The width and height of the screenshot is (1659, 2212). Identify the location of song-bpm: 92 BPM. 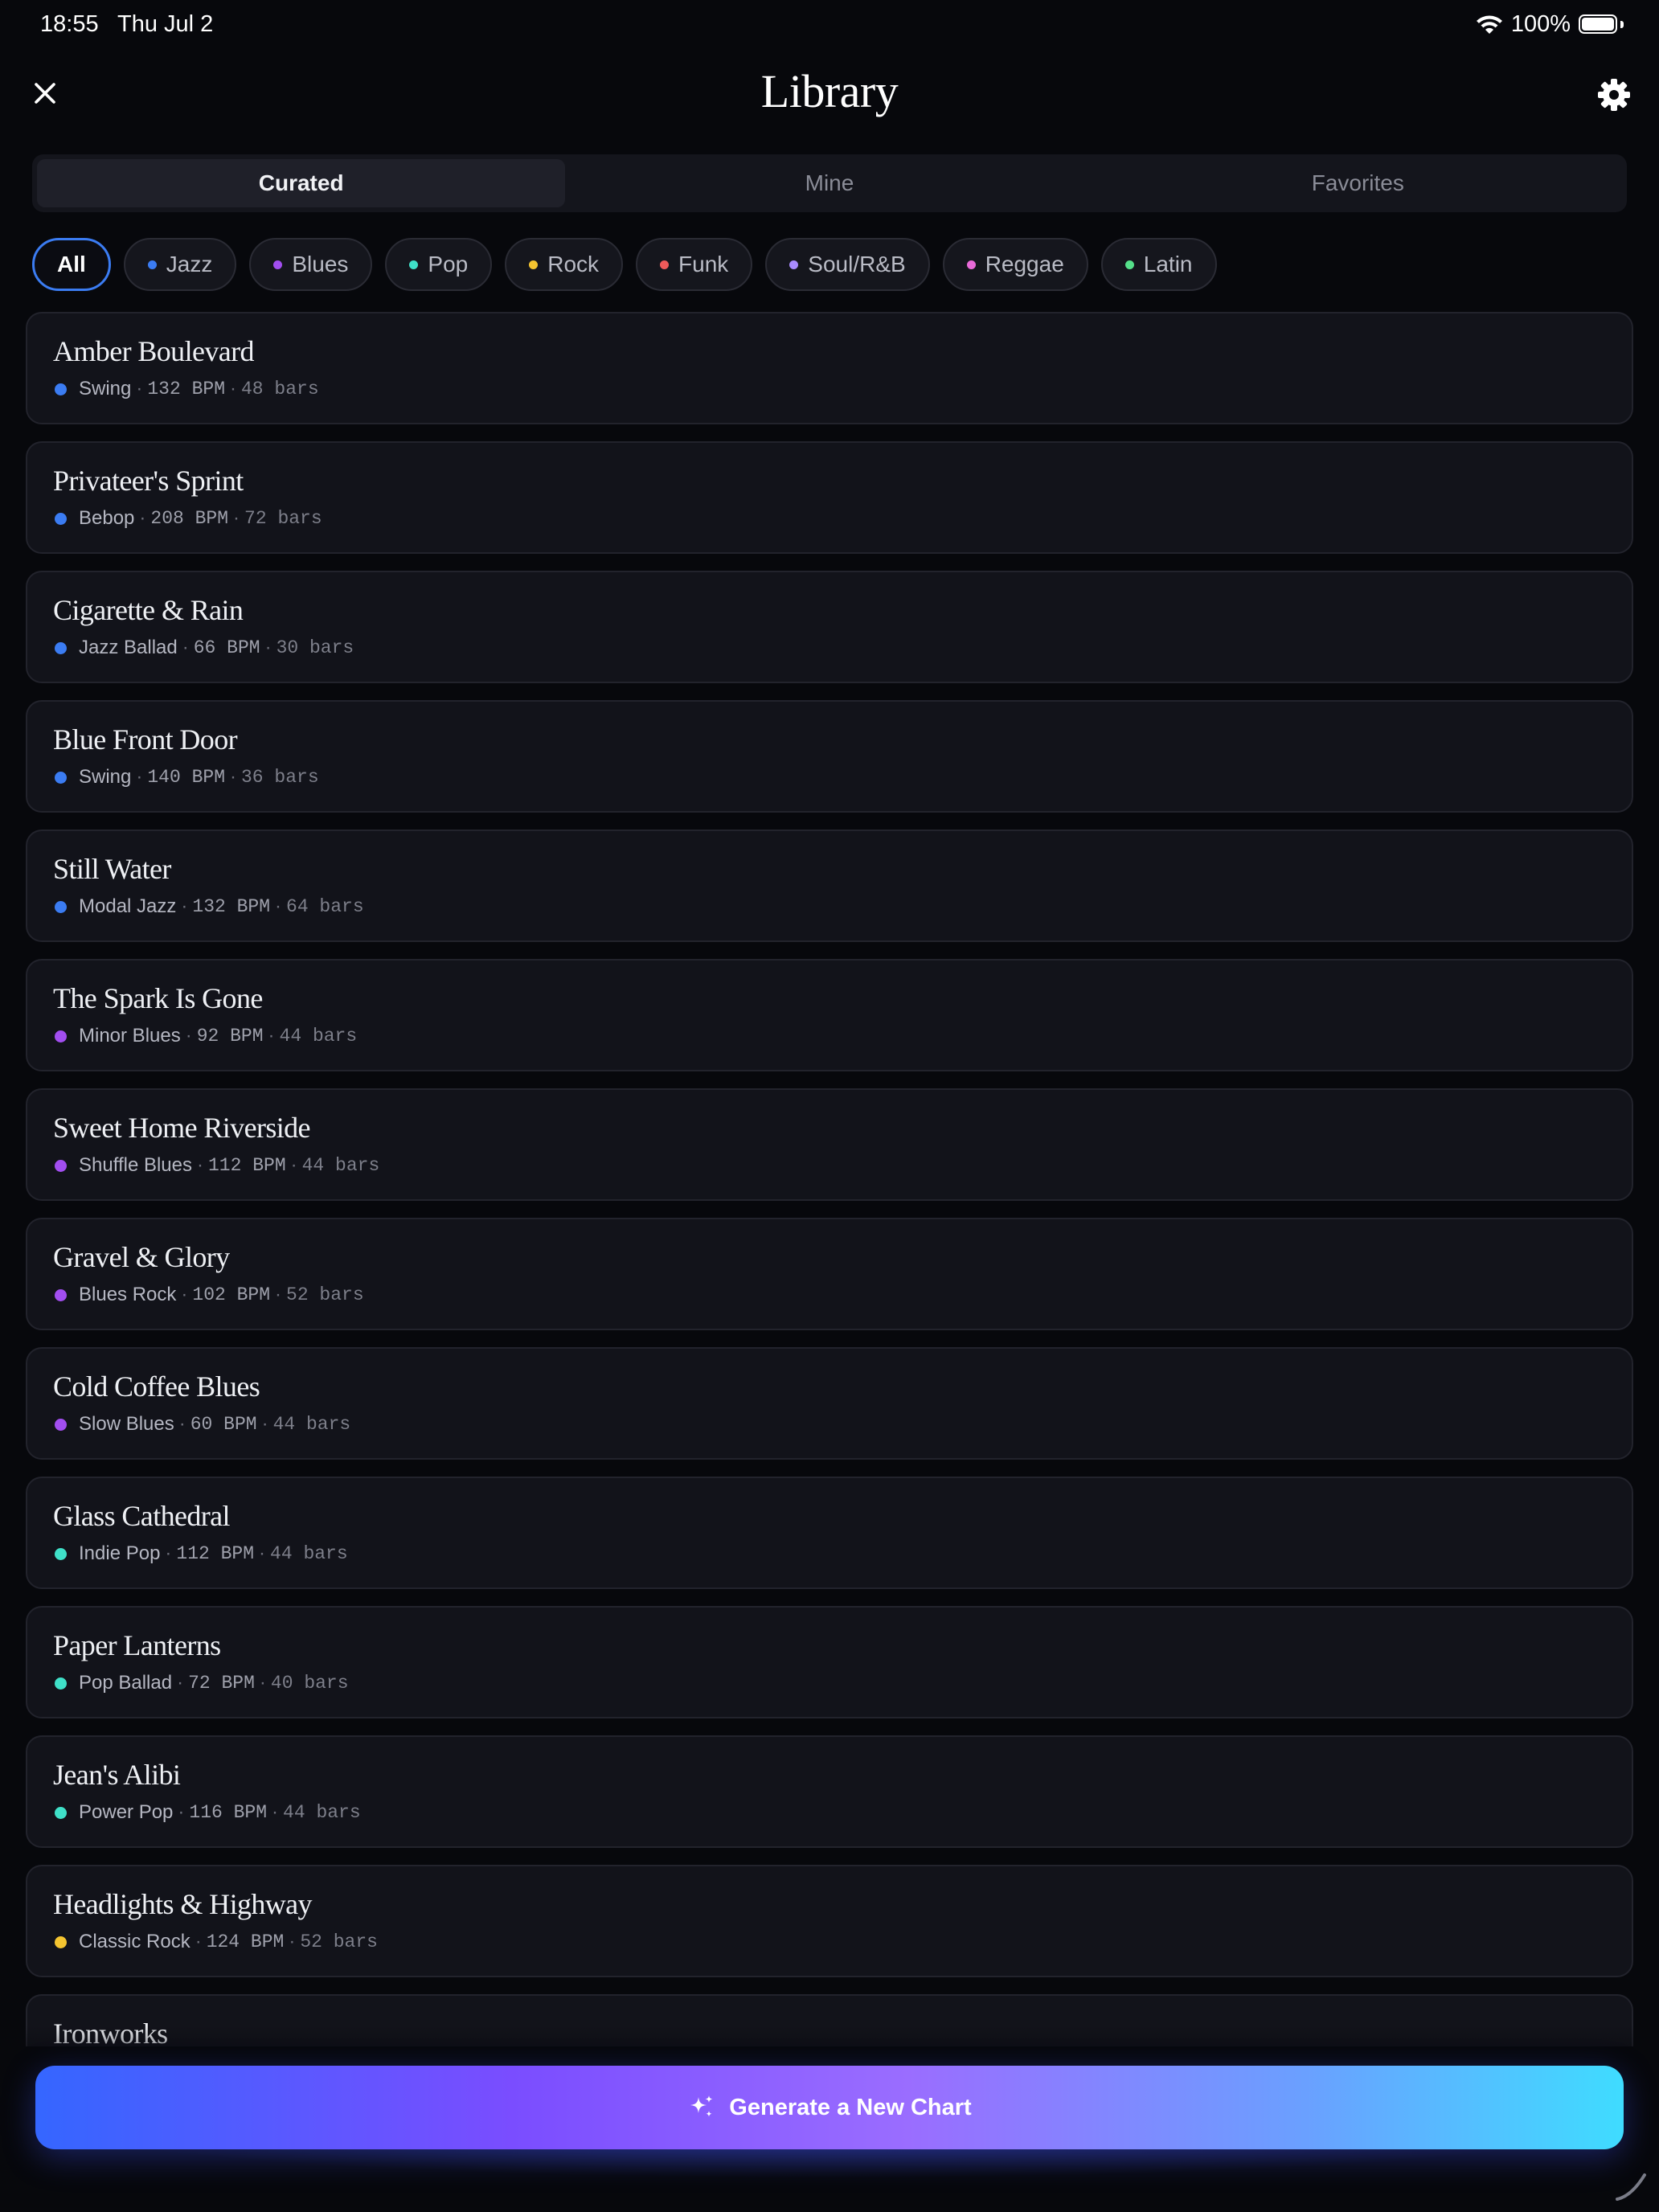
(230, 1036).